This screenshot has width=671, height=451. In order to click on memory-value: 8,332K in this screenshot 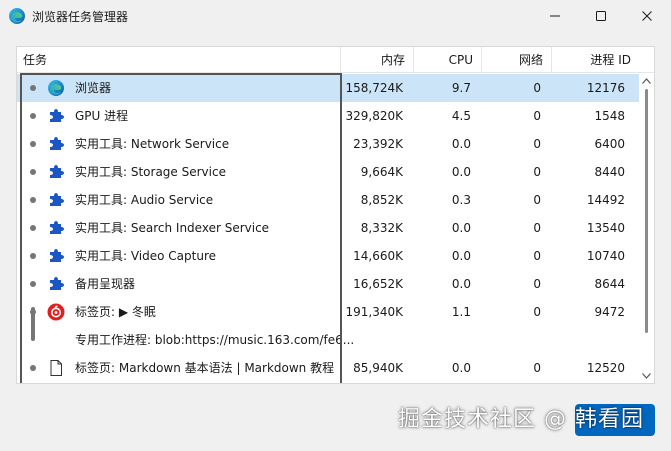, I will do `click(381, 228)`.